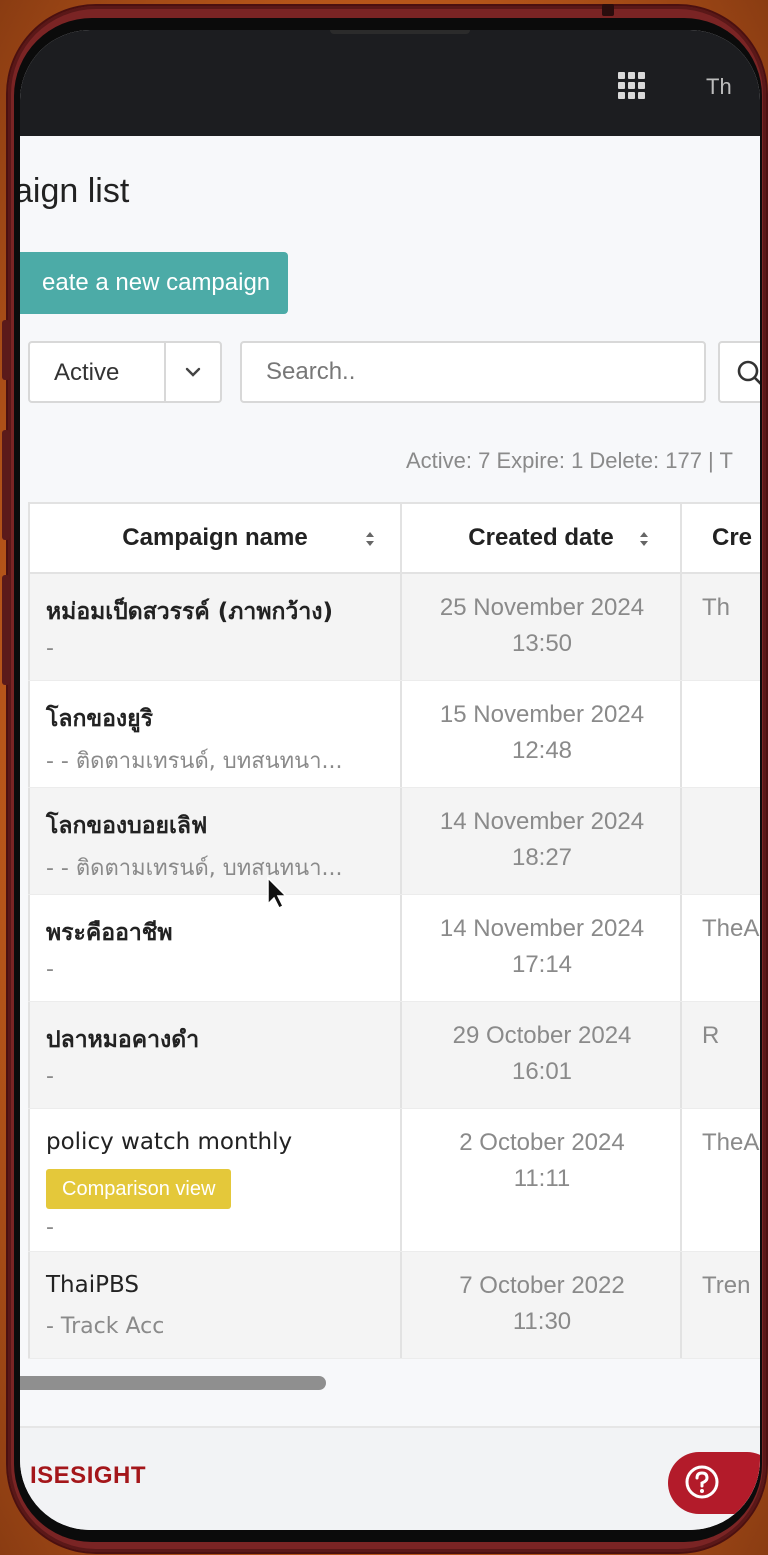 Image resolution: width=768 pixels, height=1555 pixels. Describe the element at coordinates (721, 627) in the screenshot. I see `cell-created-by: Th` at that location.